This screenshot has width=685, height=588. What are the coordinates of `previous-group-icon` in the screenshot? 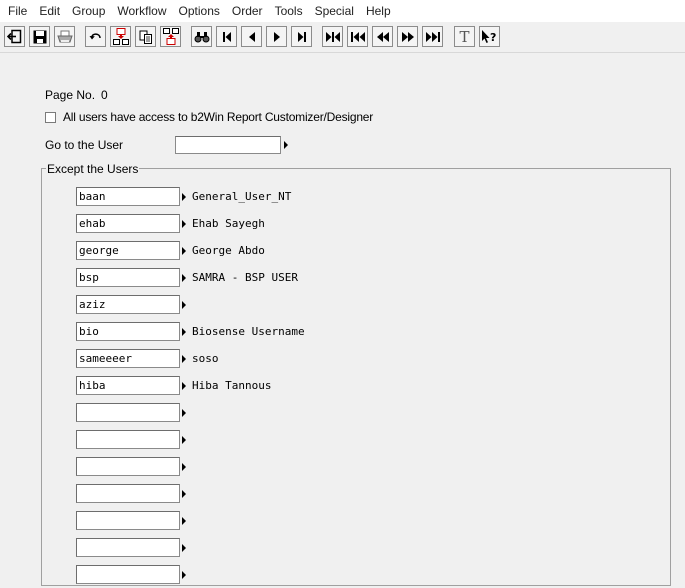 It's located at (357, 36).